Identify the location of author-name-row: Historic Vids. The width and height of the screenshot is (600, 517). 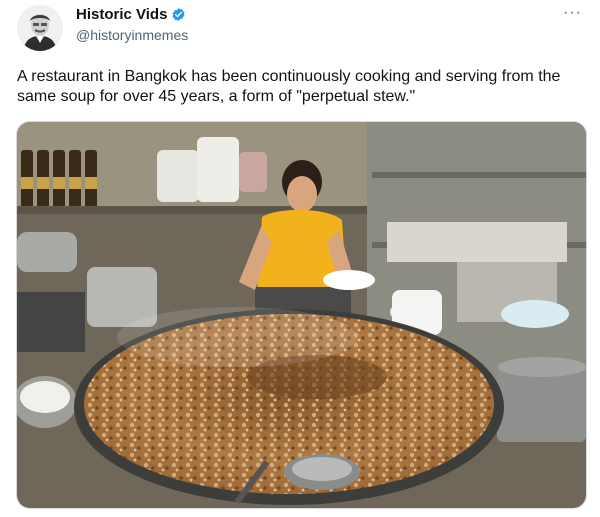
(131, 14).